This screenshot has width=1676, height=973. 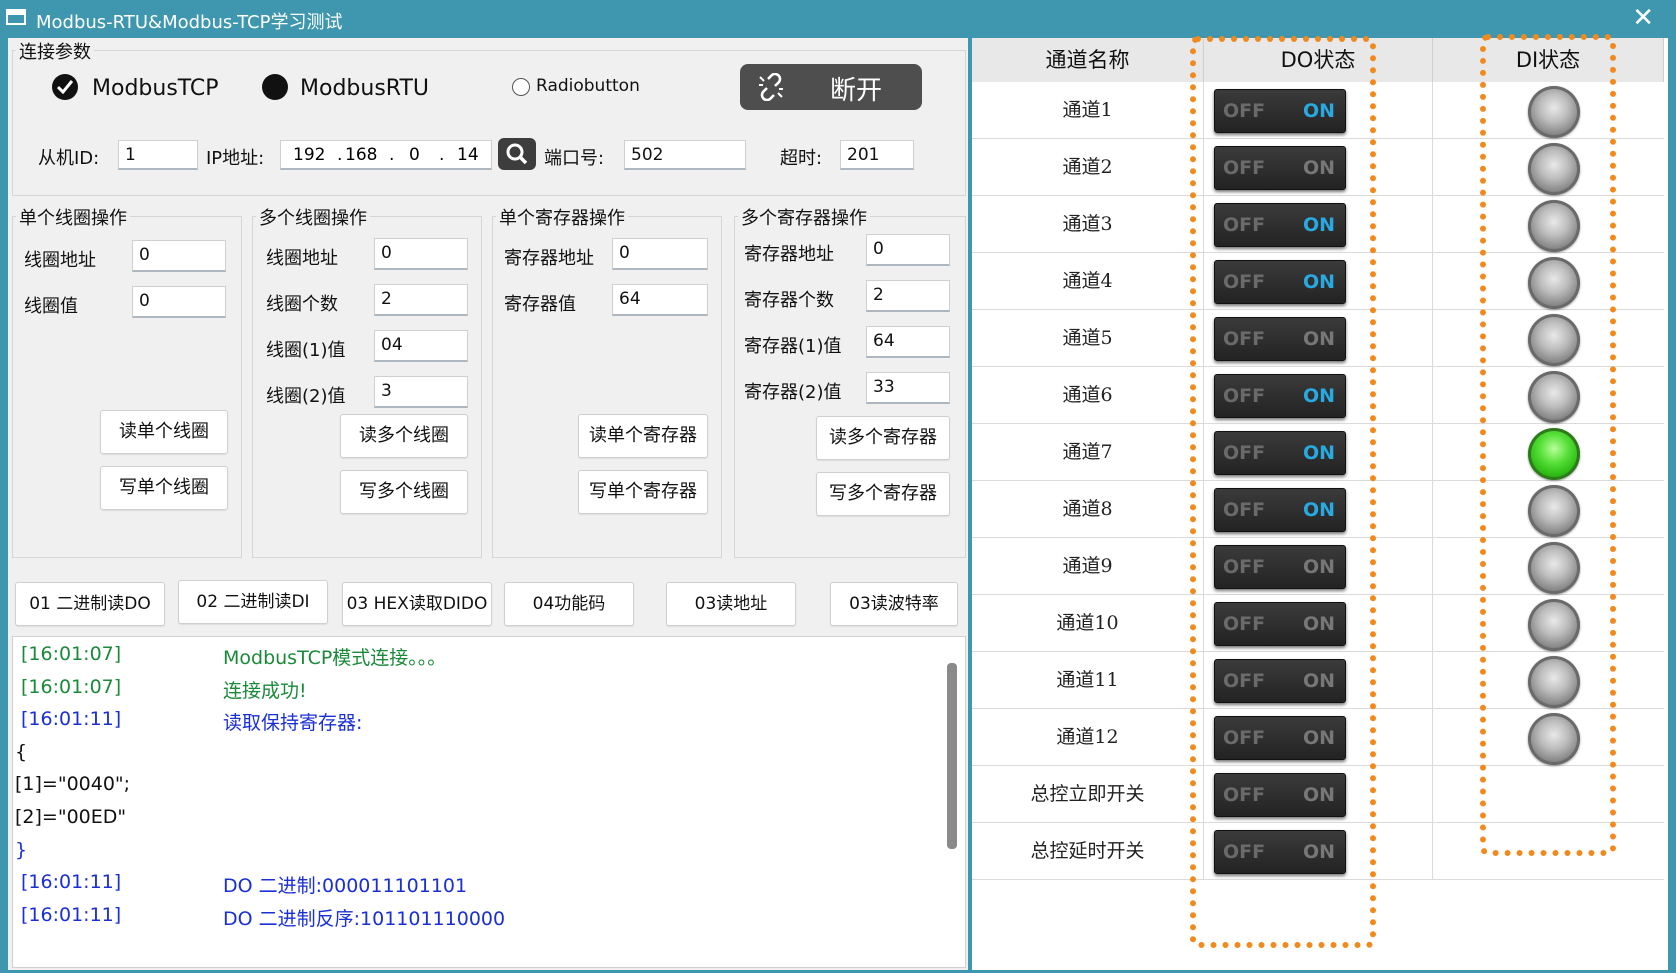 What do you see at coordinates (468, 155) in the screenshot?
I see `ip-octet-4: 14` at bounding box center [468, 155].